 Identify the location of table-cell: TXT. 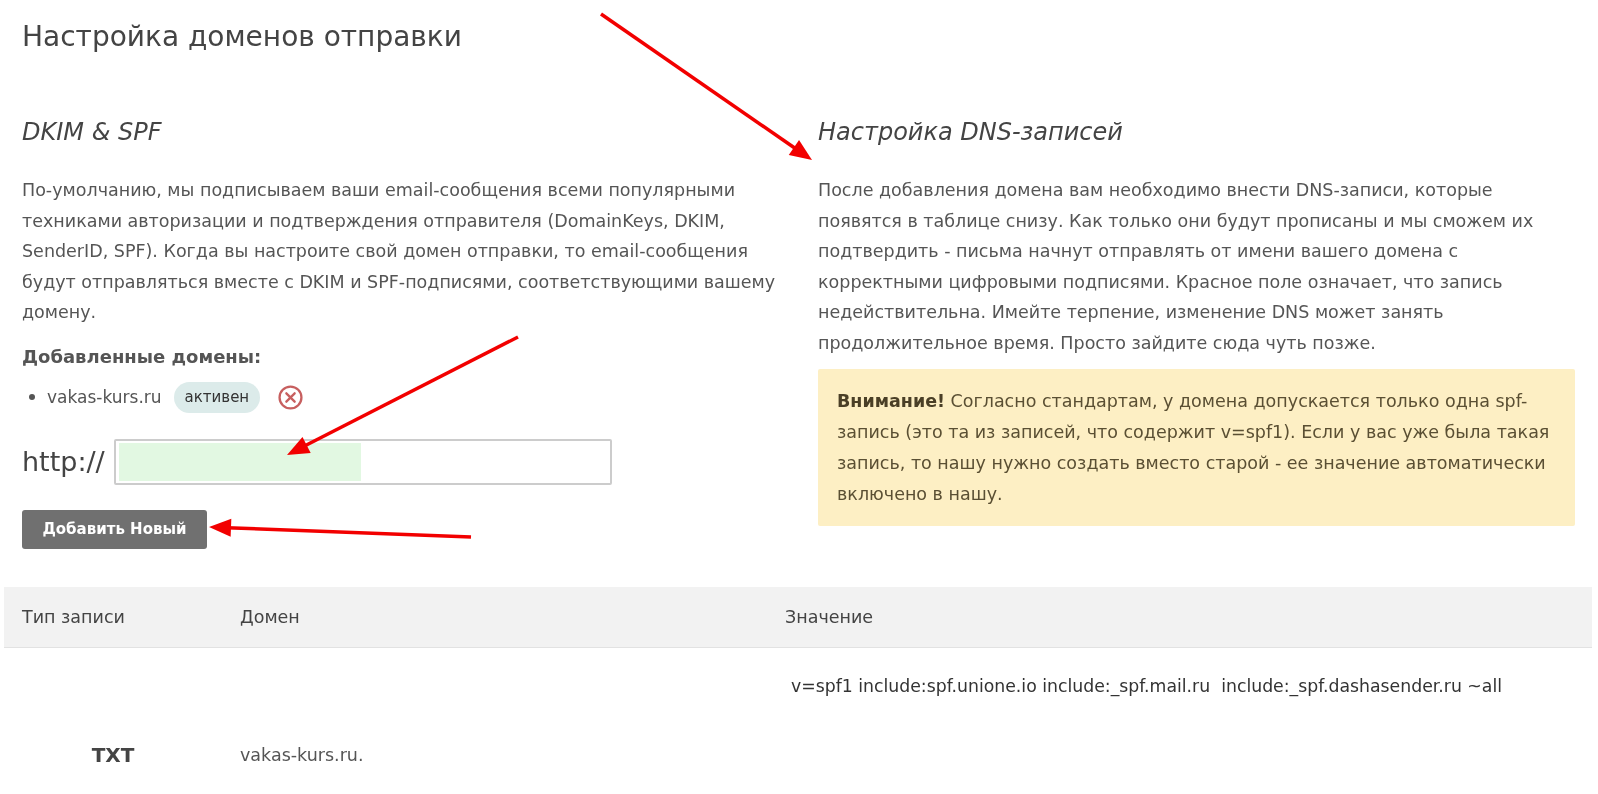
(113, 754).